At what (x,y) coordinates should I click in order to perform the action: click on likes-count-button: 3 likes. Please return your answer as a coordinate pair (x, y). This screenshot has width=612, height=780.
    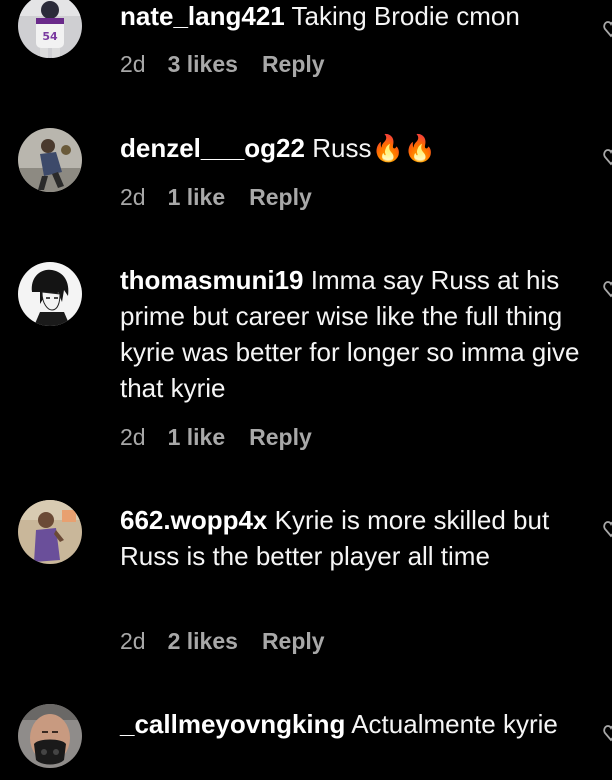
    Looking at the image, I should click on (203, 64).